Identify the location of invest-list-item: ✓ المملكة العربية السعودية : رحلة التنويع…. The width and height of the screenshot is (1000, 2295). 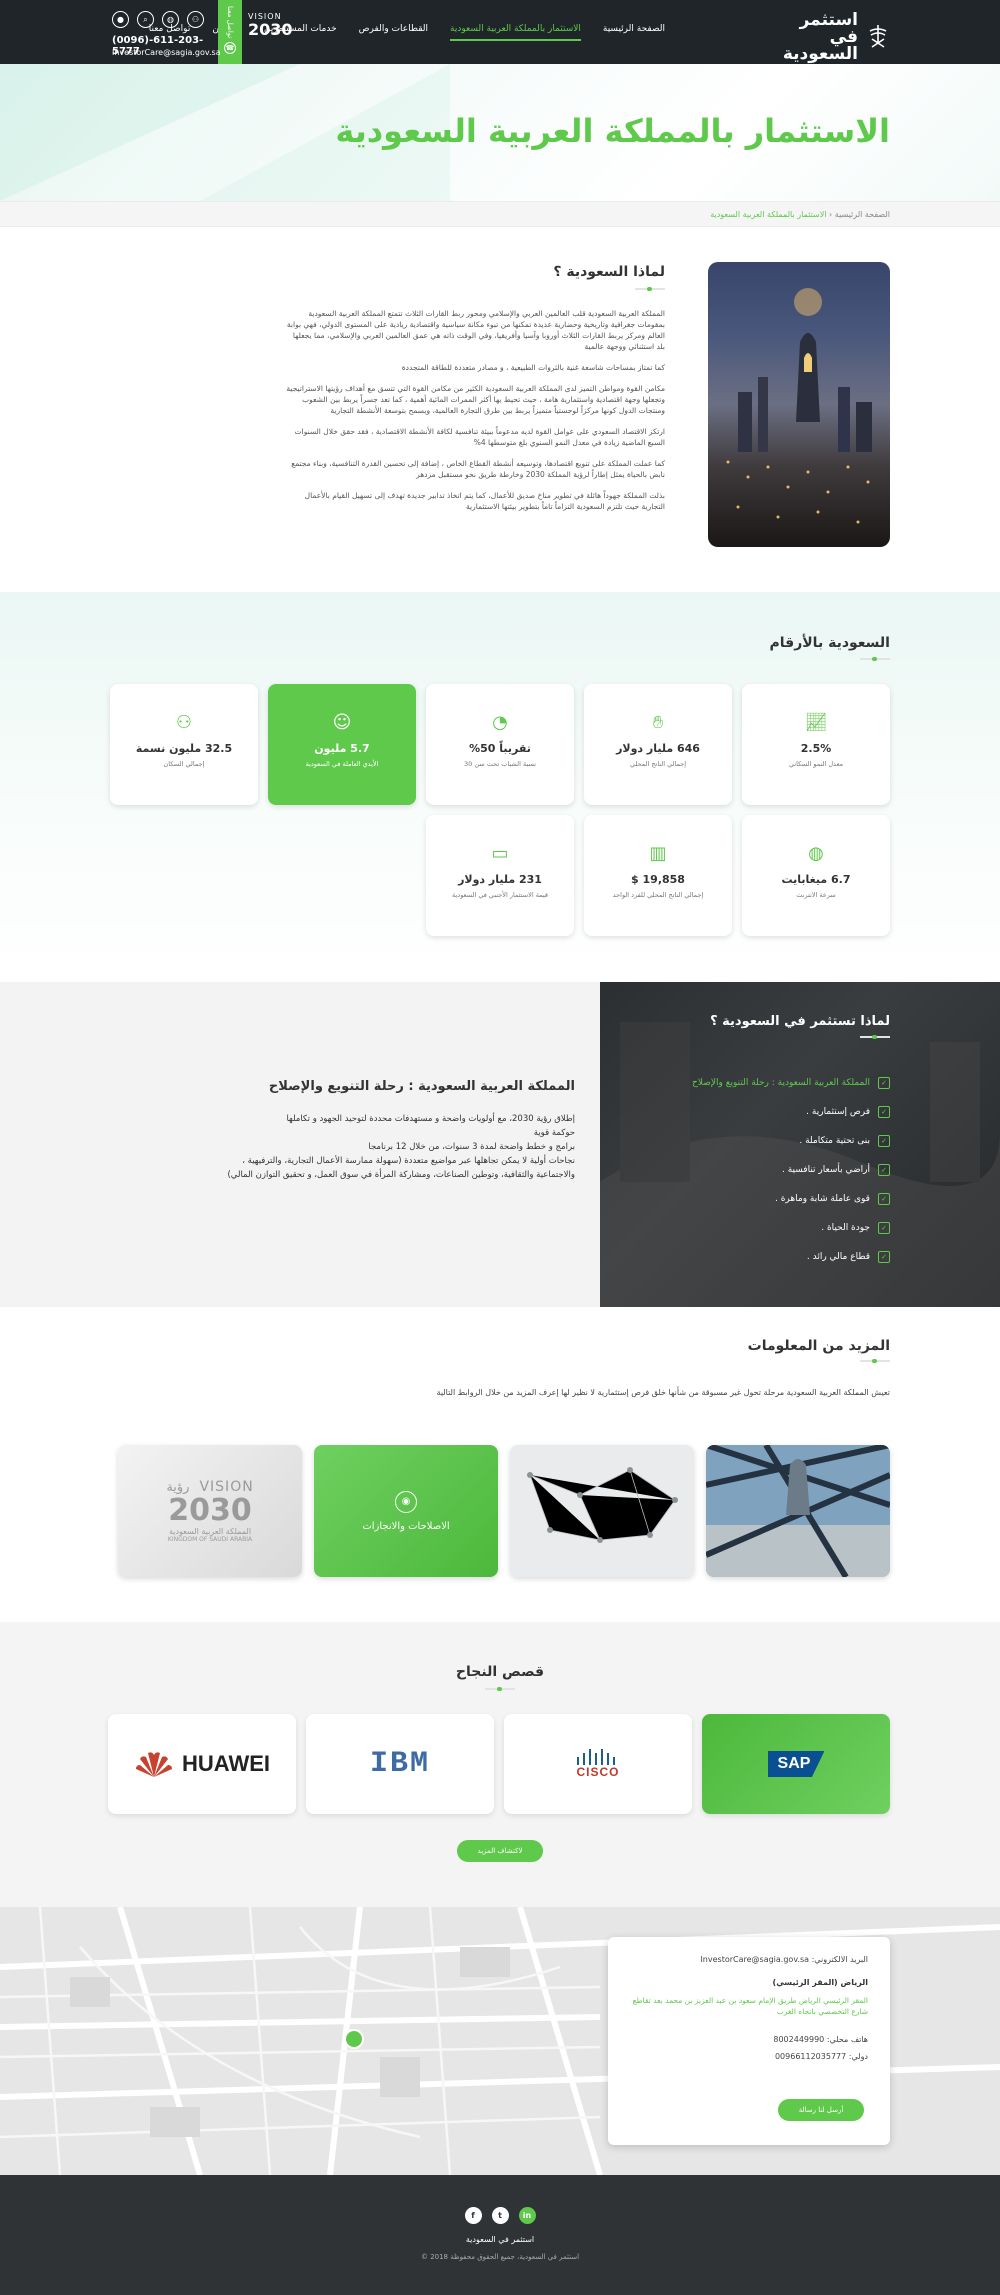
(791, 1082).